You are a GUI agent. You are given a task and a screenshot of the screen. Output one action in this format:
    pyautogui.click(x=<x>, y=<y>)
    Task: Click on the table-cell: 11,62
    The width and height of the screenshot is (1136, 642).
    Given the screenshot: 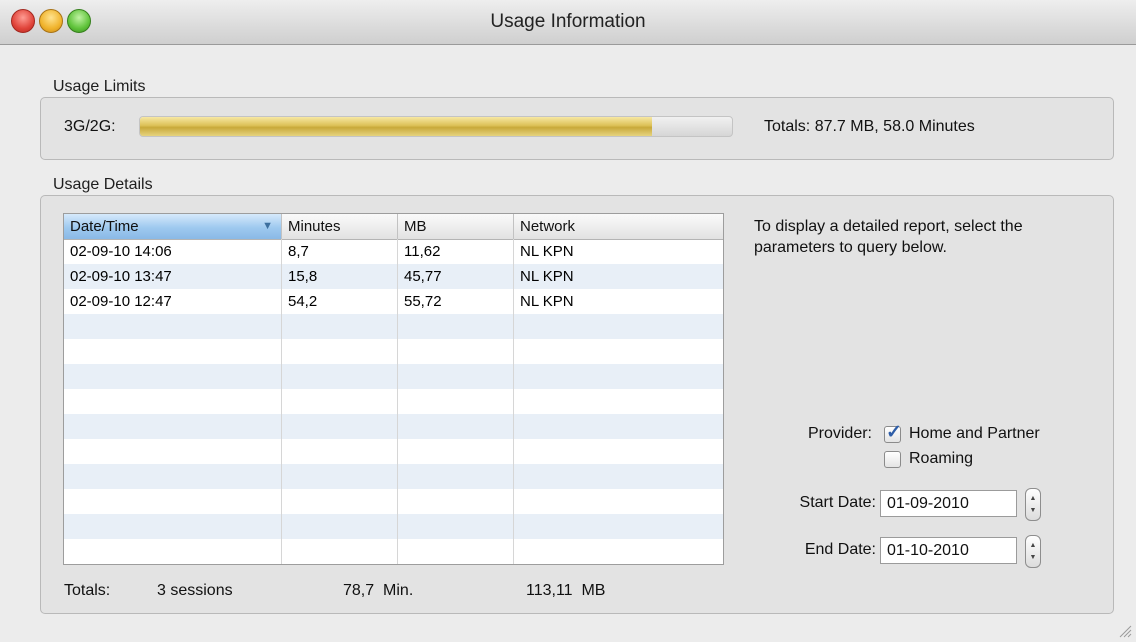 What is the action you would take?
    pyautogui.click(x=422, y=251)
    